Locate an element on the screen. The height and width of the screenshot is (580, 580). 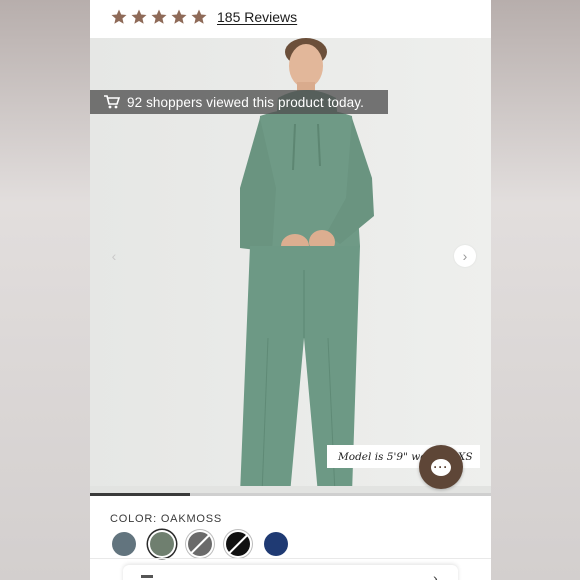
bottom-action-bar: › is located at coordinates (290, 572).